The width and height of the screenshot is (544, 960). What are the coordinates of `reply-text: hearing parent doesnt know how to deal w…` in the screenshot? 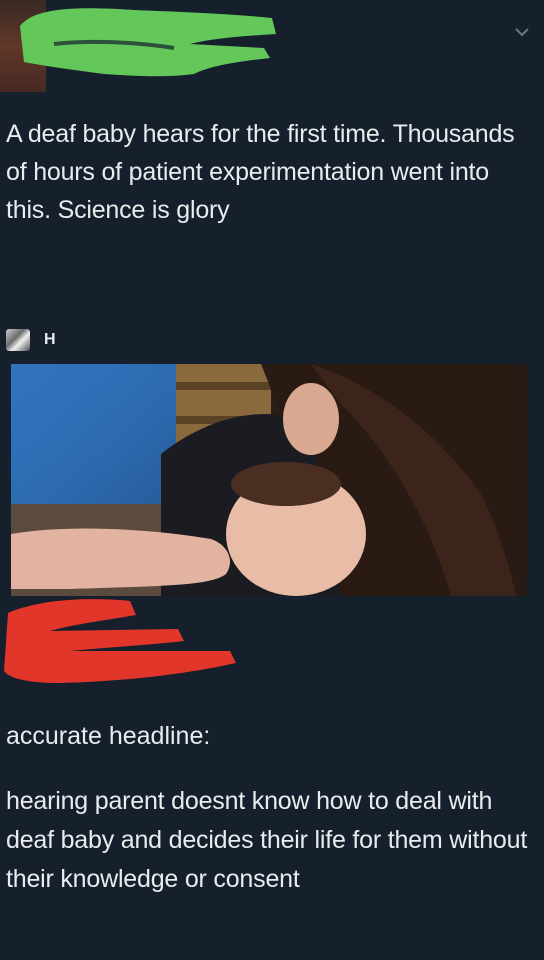 It's located at (267, 840).